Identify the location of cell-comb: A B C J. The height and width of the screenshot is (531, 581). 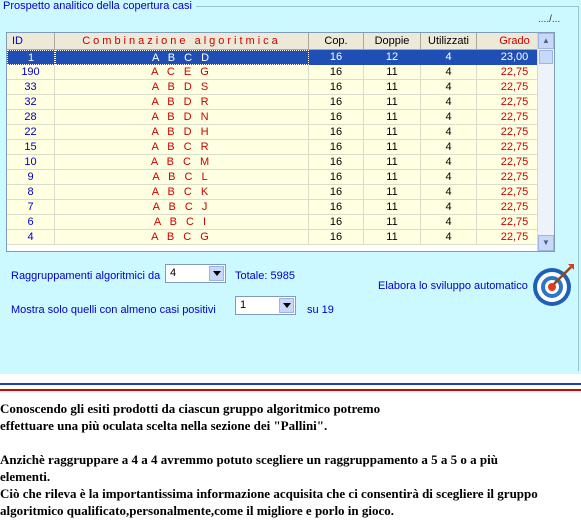
(182, 207).